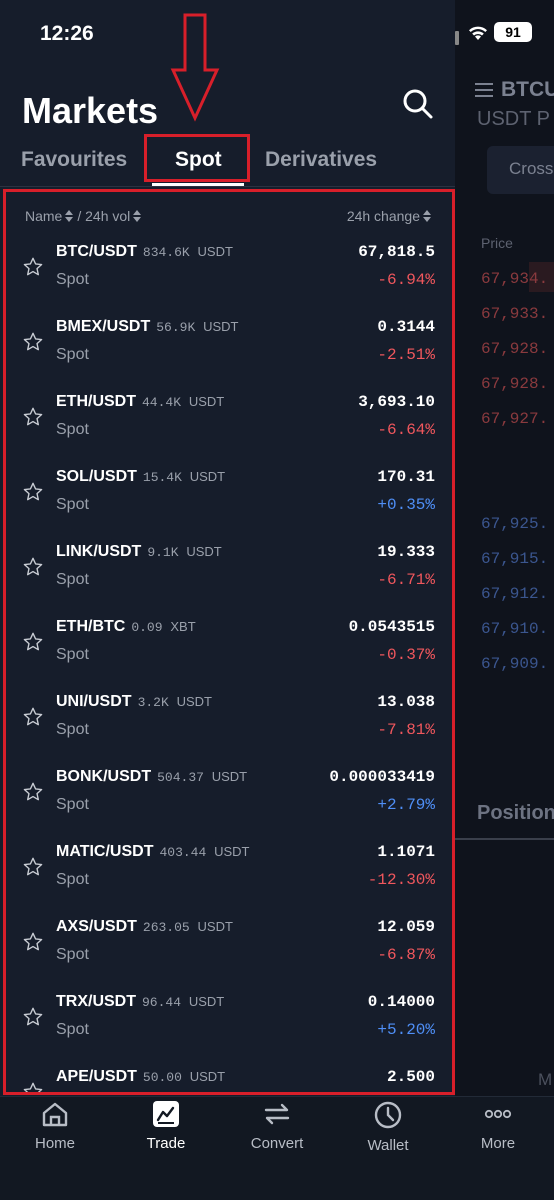  Describe the element at coordinates (103, 326) in the screenshot. I see `pair-symbol: BMEX/USDT` at that location.